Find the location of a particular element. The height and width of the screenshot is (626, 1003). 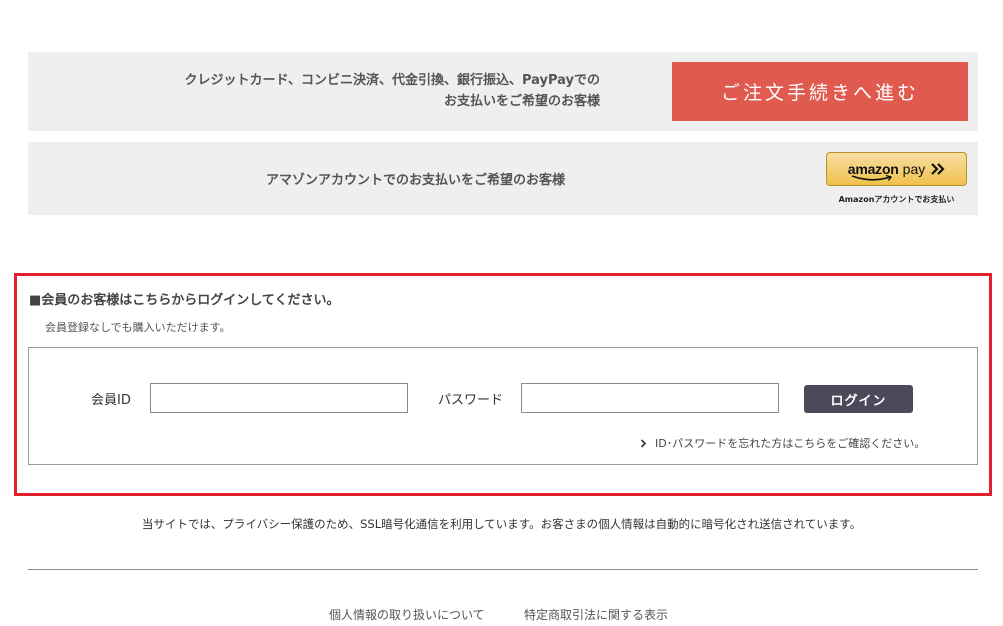

standard-payment-line1: クレジットカード、コンビニ決済、代金引換、銀行振込、PayPayでの is located at coordinates (392, 80).